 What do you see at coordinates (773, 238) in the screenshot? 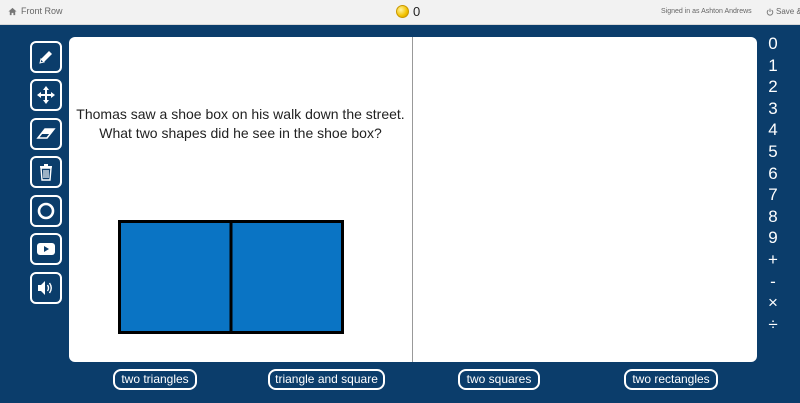
I see `numpad-key-9: 9` at bounding box center [773, 238].